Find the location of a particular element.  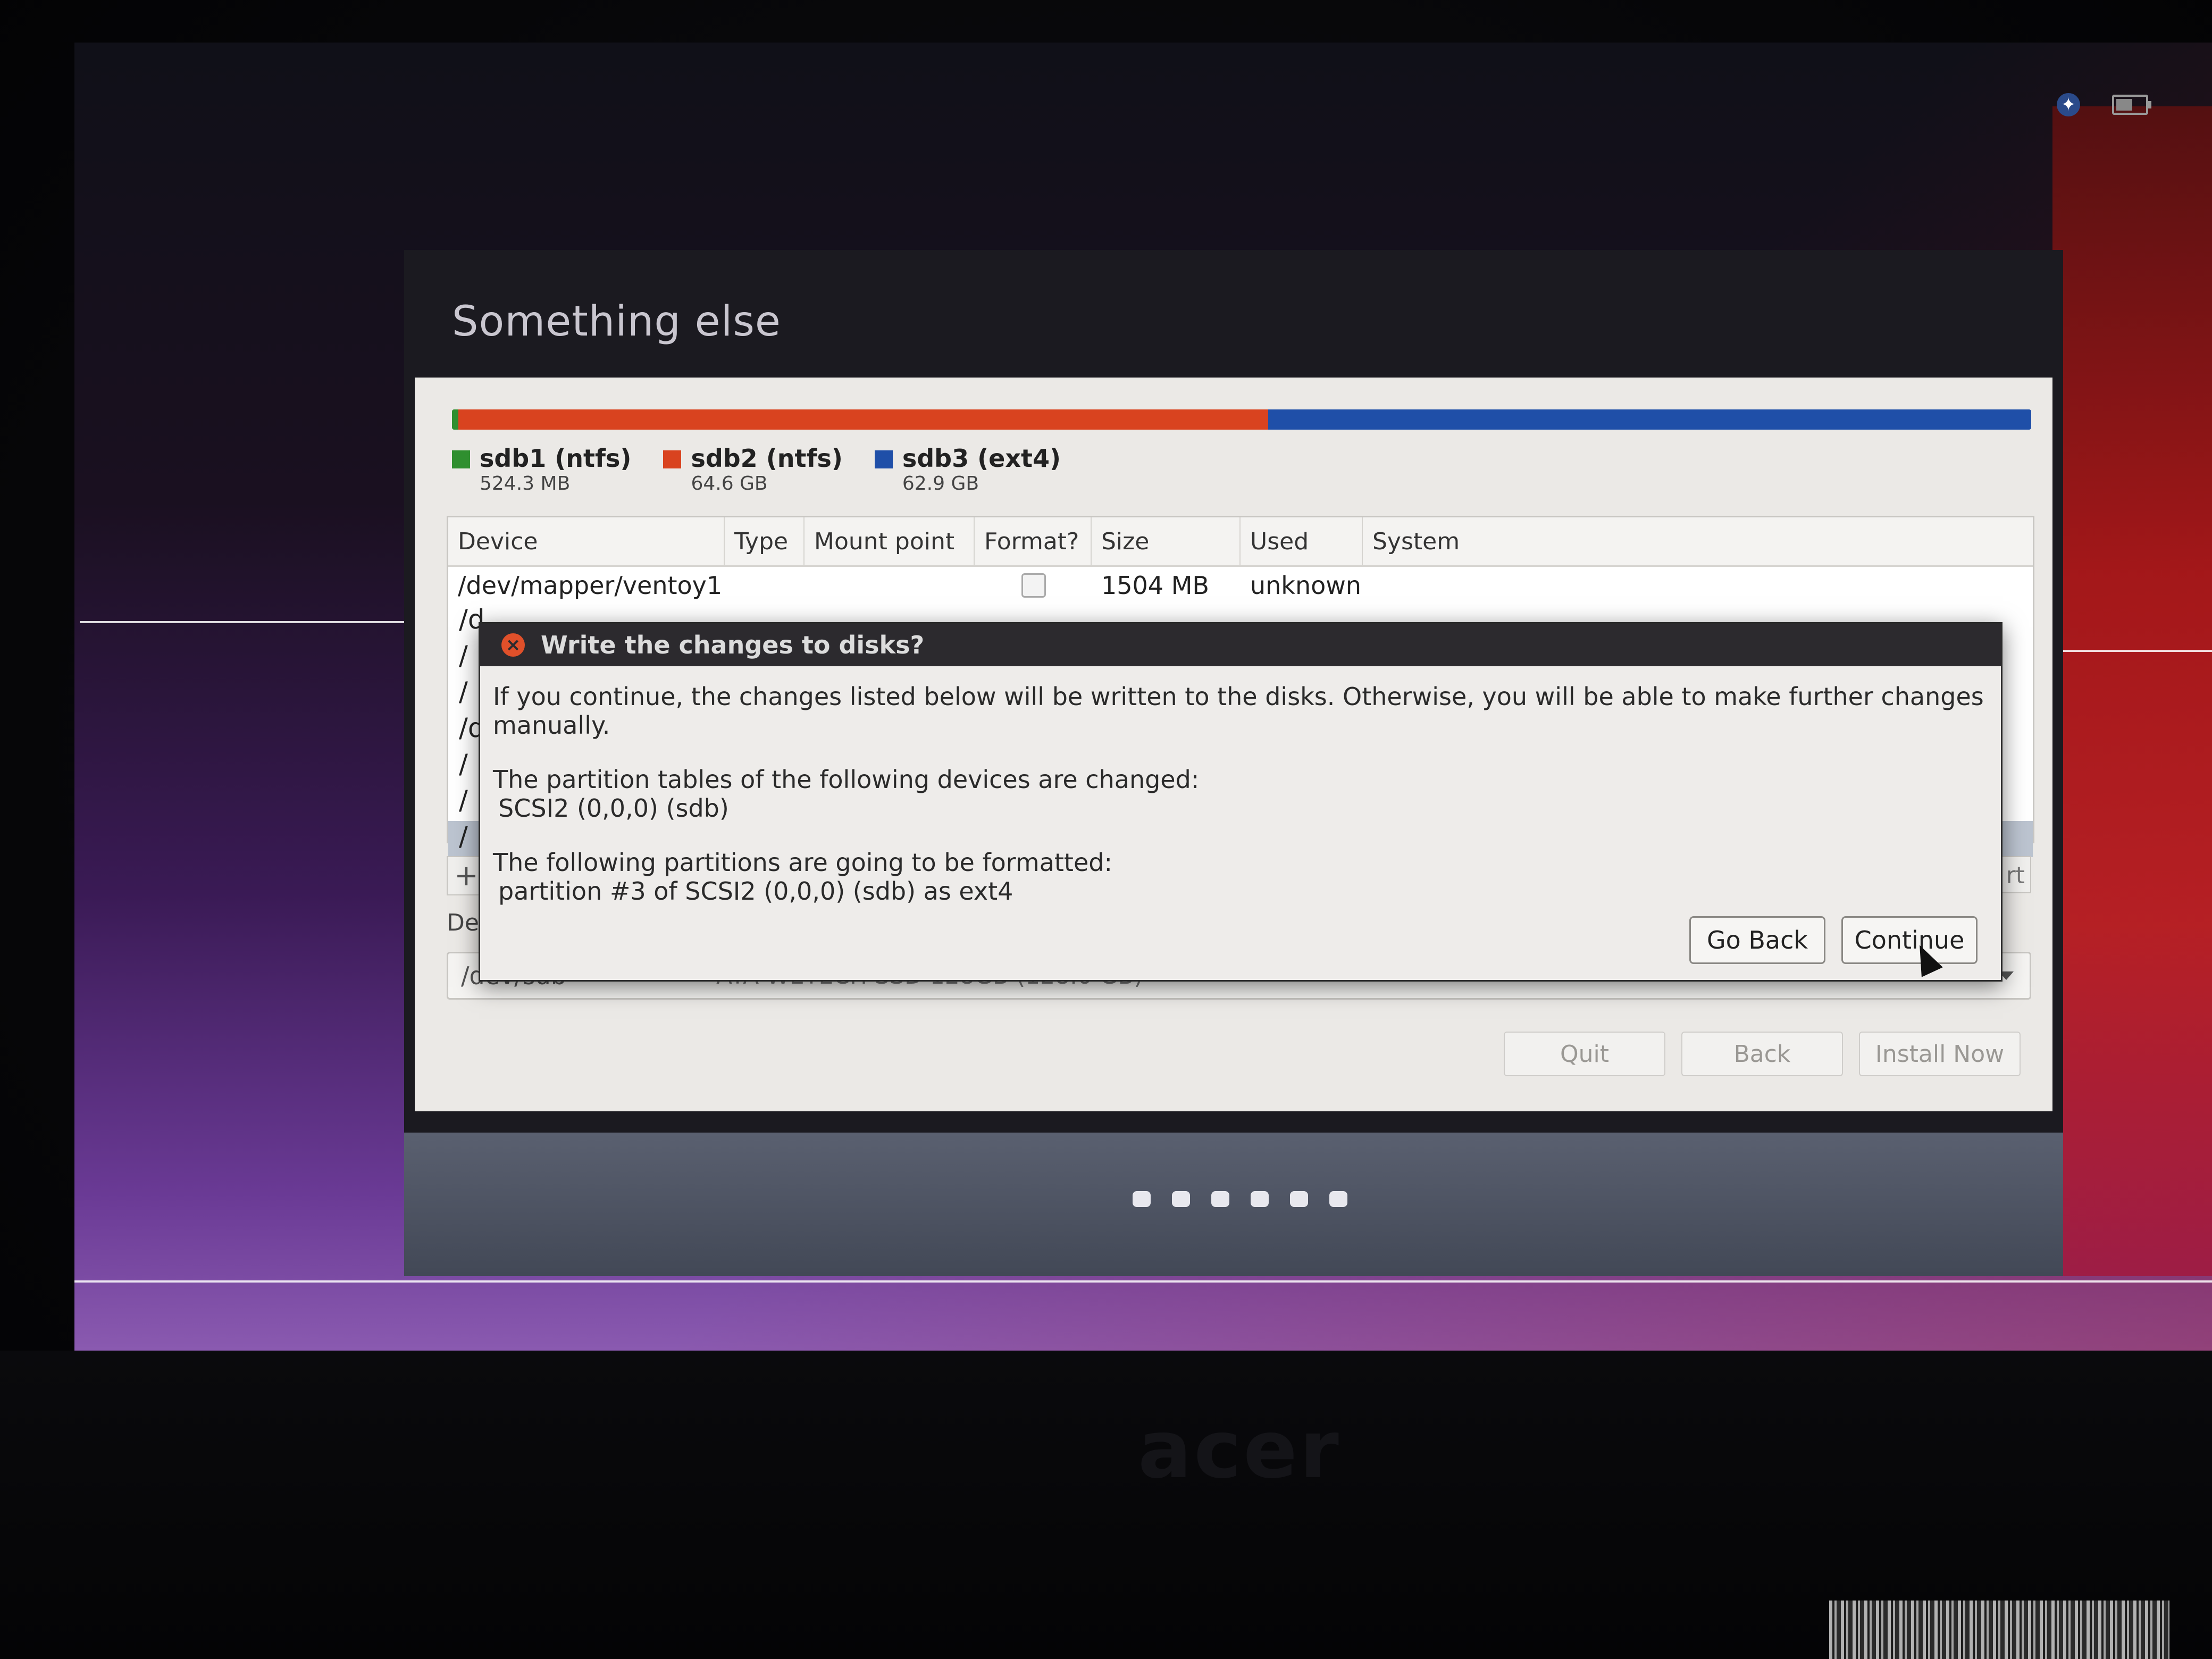

dialog-title: Write the changes to disks? is located at coordinates (733, 645).